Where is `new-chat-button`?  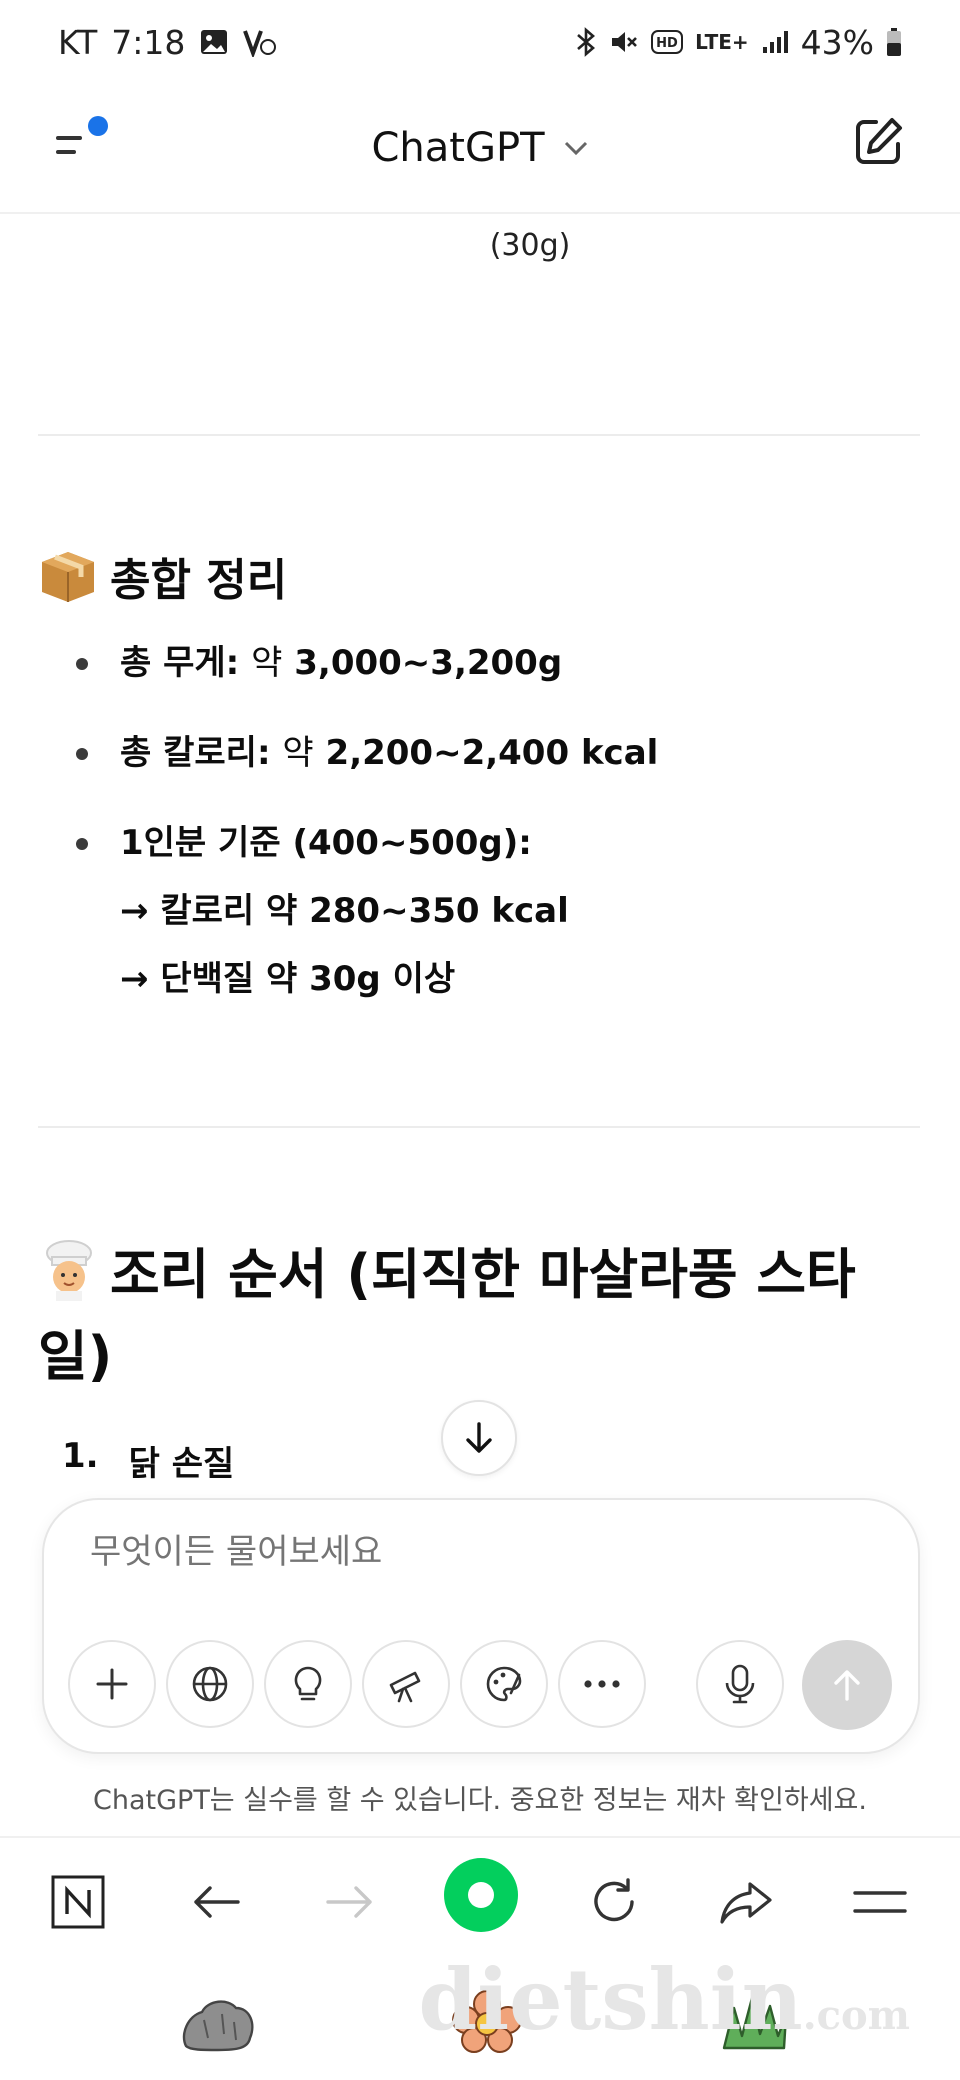
new-chat-button is located at coordinates (878, 142).